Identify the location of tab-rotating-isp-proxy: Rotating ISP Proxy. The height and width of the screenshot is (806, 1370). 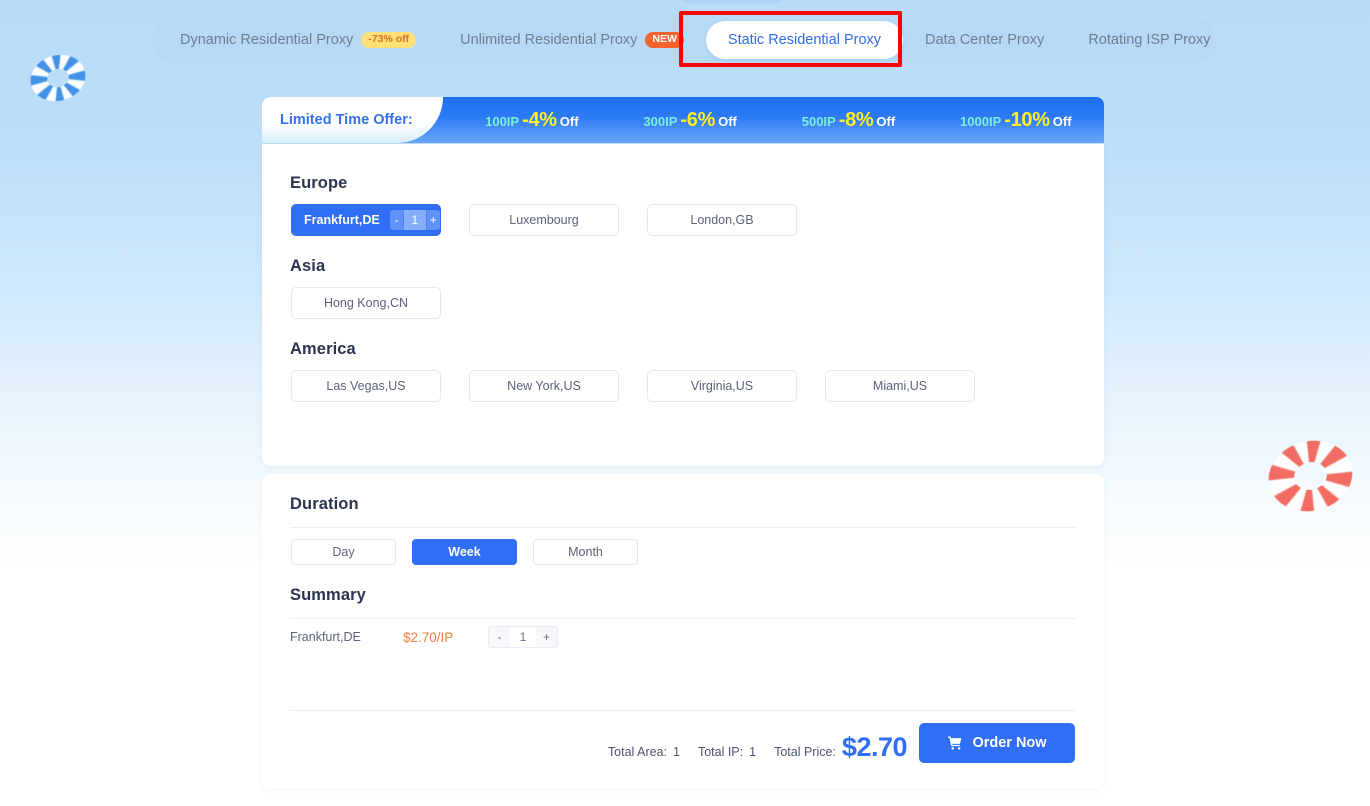
(1149, 40).